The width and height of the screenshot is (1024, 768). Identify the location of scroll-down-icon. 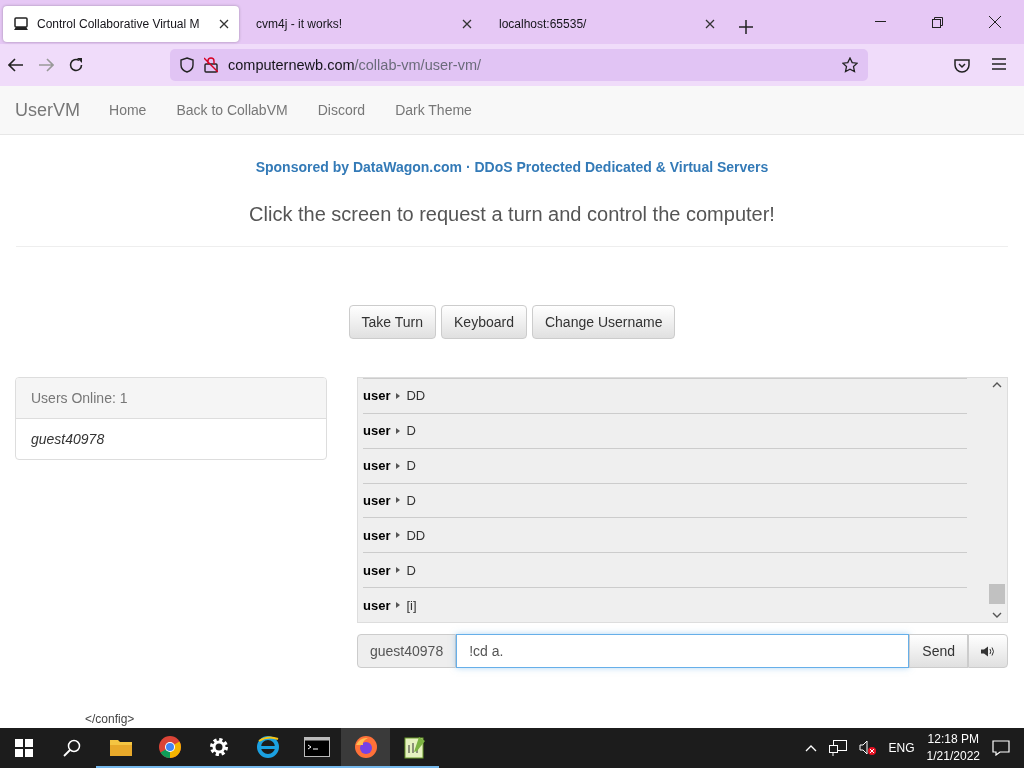
(997, 615).